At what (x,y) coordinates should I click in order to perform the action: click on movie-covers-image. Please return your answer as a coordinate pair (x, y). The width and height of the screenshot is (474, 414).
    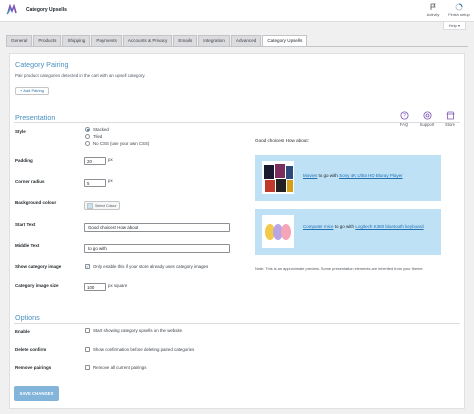
    Looking at the image, I should click on (278, 177).